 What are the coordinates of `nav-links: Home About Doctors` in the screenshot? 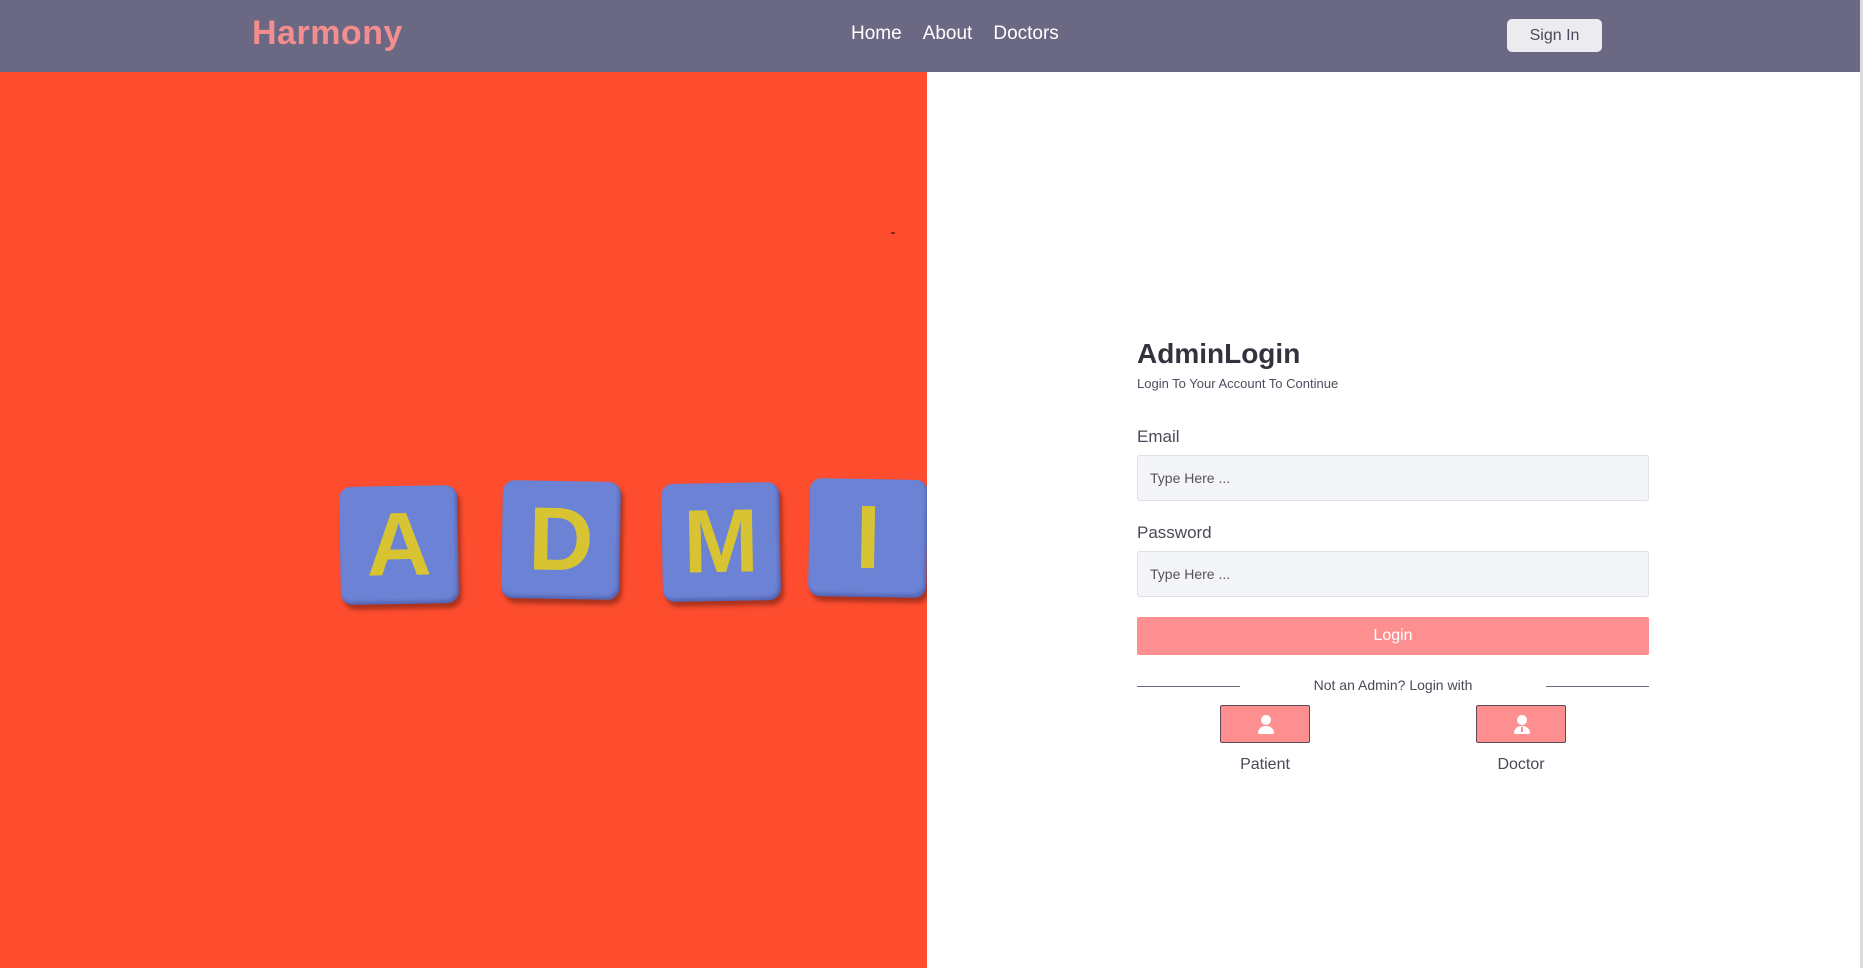 It's located at (955, 34).